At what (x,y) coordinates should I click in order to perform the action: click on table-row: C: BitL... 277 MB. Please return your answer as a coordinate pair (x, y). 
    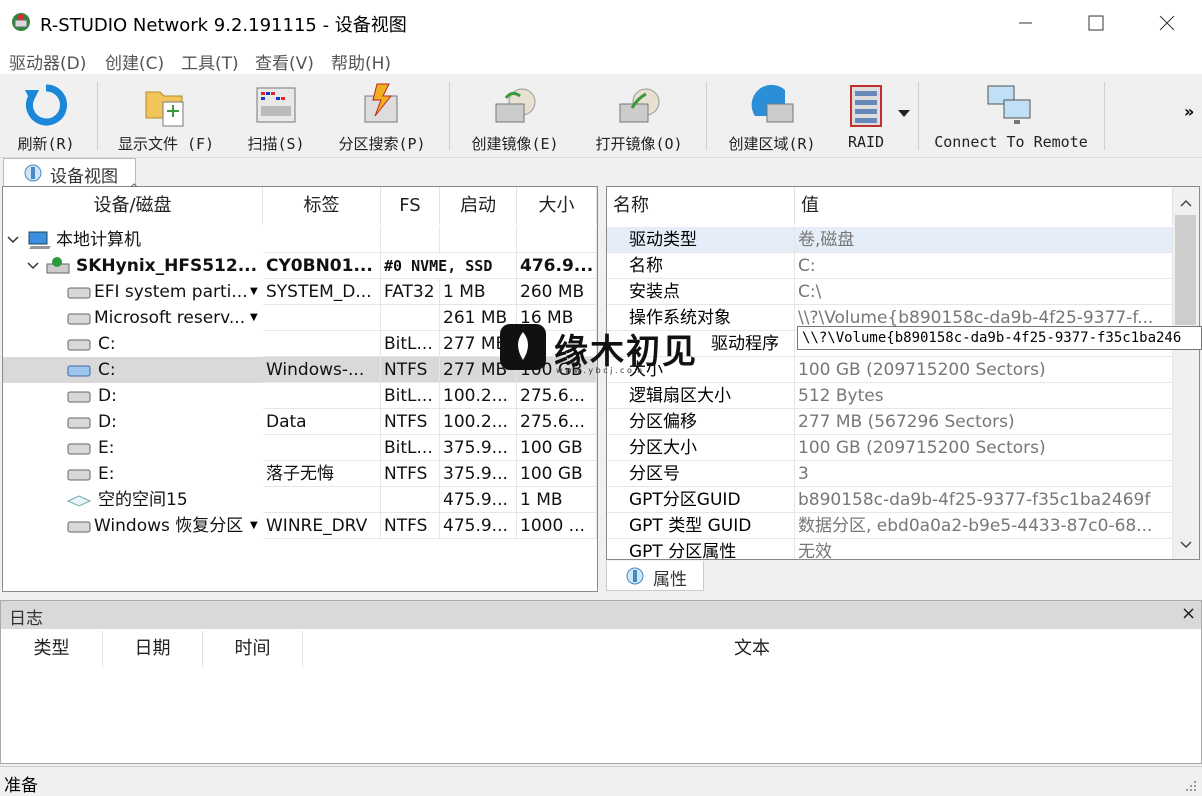
    Looking at the image, I should click on (300, 344).